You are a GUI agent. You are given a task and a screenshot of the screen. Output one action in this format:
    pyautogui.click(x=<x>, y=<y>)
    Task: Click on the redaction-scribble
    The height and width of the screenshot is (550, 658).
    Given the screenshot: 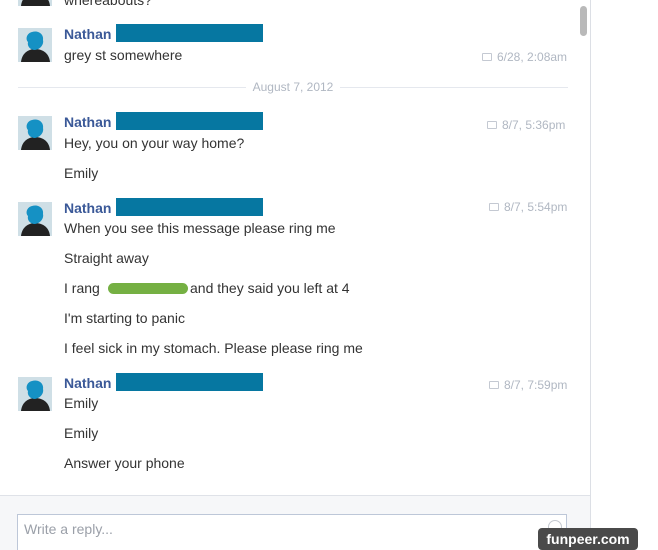 What is the action you would take?
    pyautogui.click(x=148, y=288)
    